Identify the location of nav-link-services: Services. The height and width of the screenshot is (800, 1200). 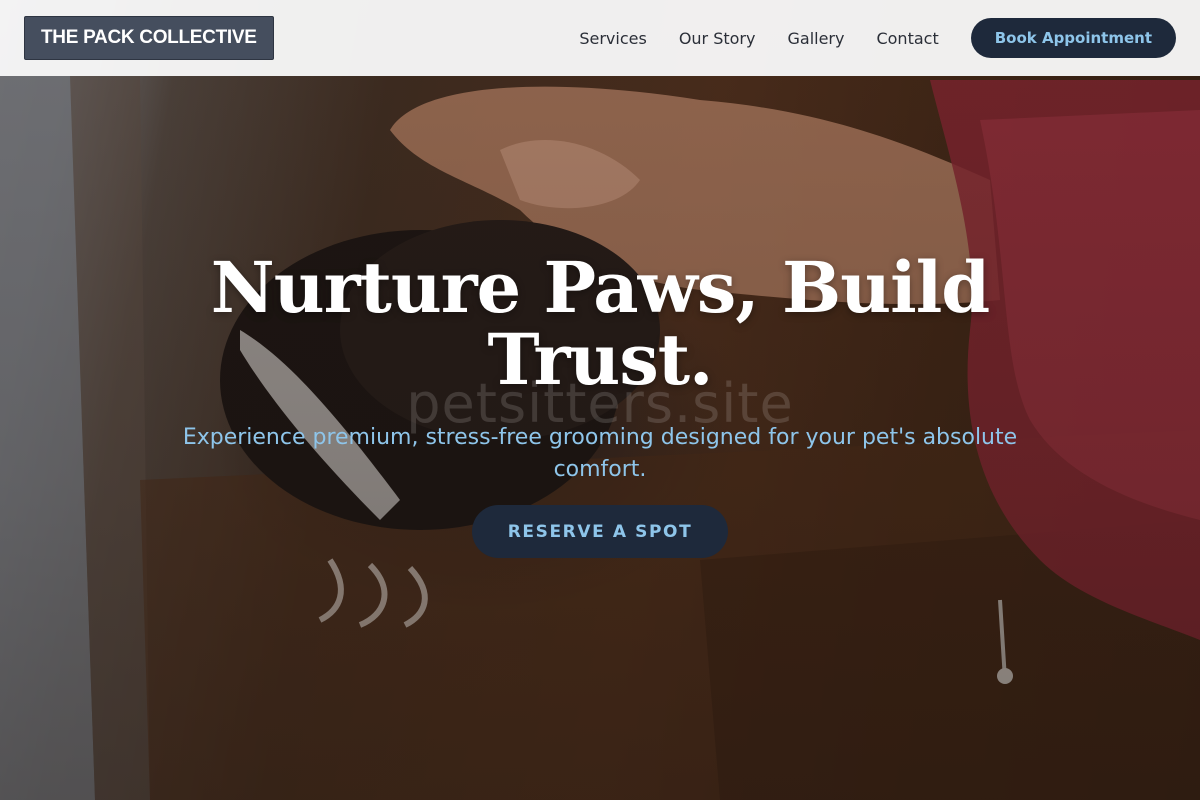
(612, 38).